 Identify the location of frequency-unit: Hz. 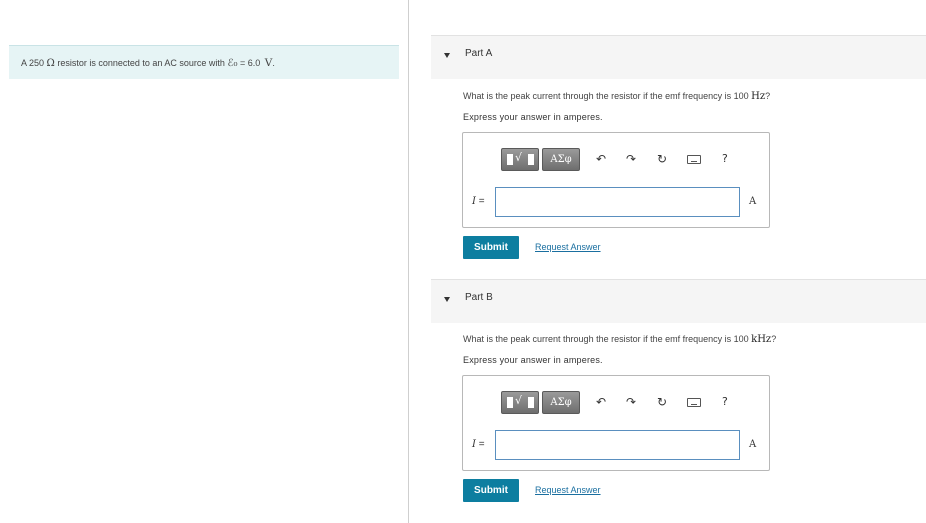
(758, 96).